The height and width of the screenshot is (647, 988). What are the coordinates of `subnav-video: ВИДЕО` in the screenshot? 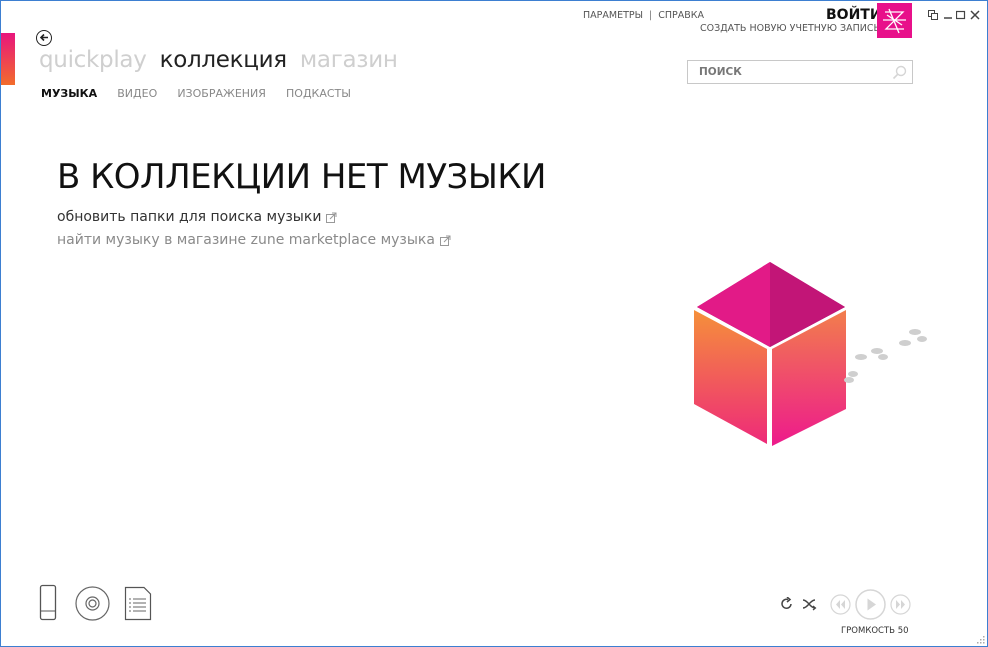 It's located at (137, 93).